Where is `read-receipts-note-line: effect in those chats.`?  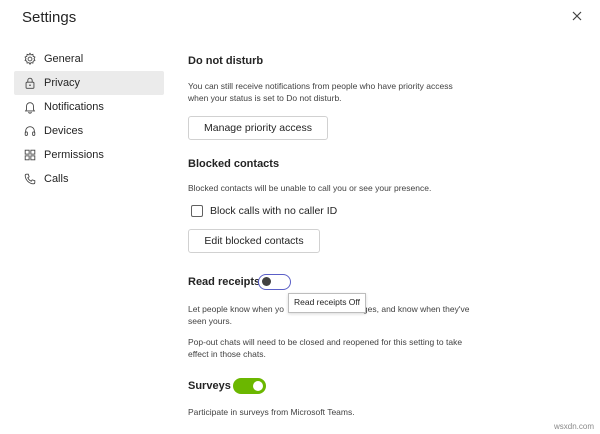
read-receipts-note-line: effect in those chats. is located at coordinates (227, 354).